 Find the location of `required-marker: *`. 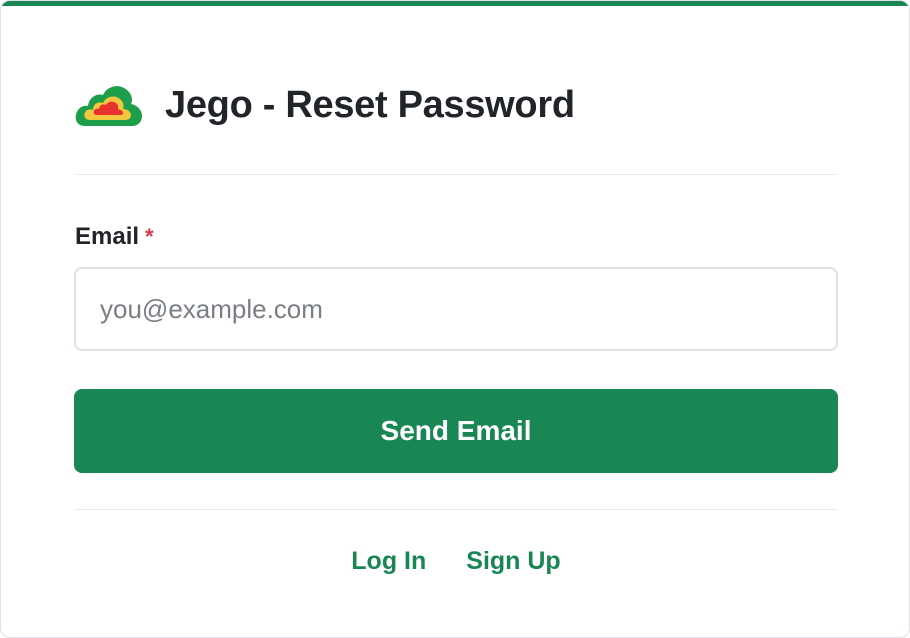

required-marker: * is located at coordinates (149, 236).